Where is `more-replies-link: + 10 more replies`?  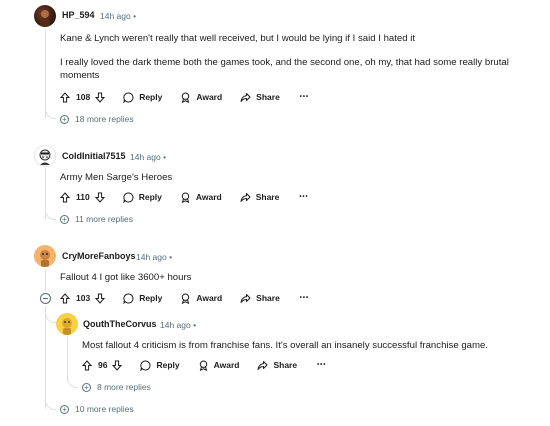 more-replies-link: + 10 more replies is located at coordinates (97, 409).